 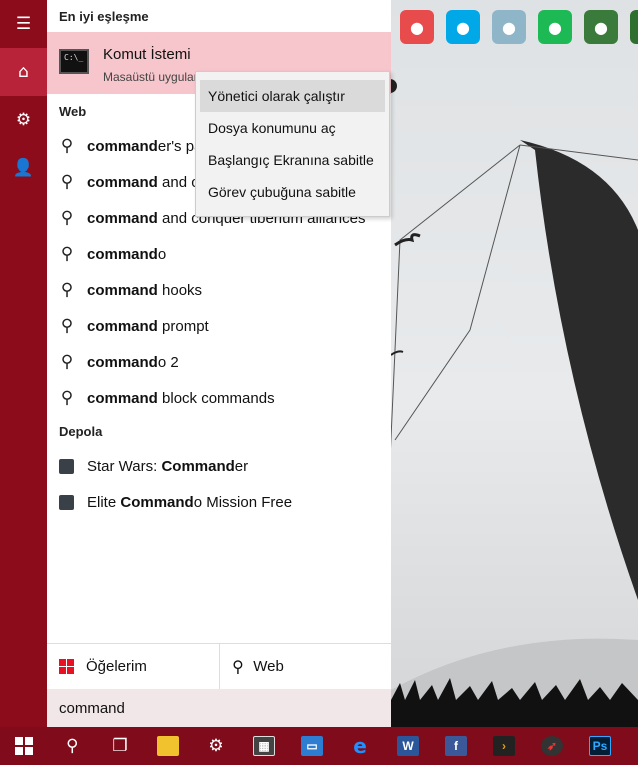 I want to click on best-match-heading: En iyi eşleşme, so click(x=104, y=16).